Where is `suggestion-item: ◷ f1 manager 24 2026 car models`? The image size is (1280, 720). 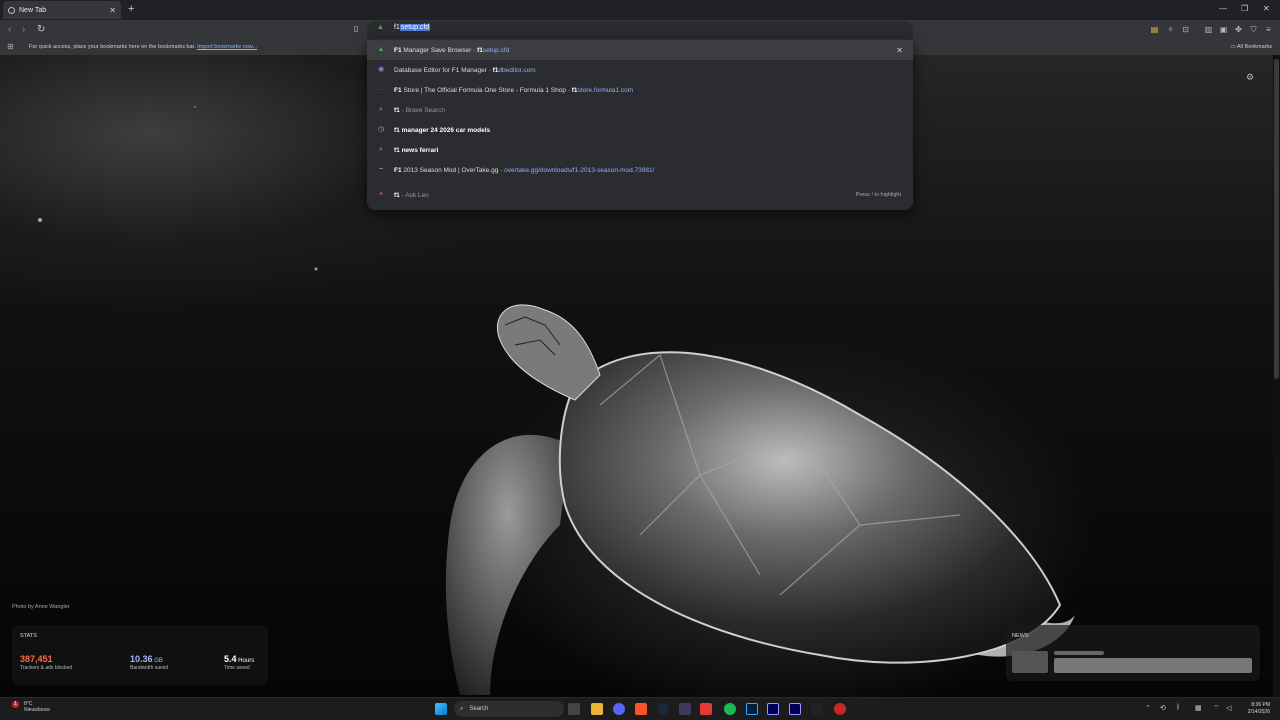 suggestion-item: ◷ f1 manager 24 2026 car models is located at coordinates (640, 130).